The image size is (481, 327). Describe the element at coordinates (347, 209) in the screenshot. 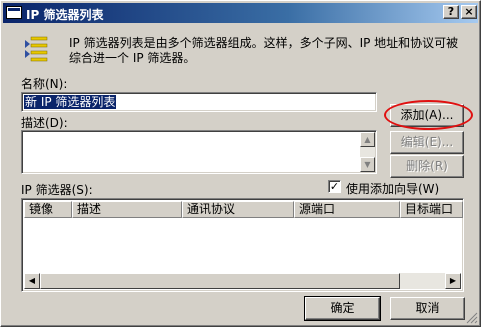

I see `column-header-source-port: 源端口` at that location.